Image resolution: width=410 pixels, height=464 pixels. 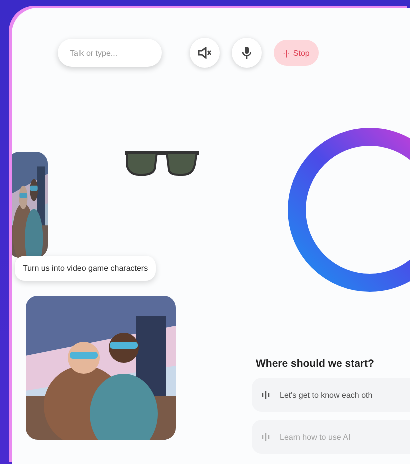 I want to click on prompt-message: Turn us into video game characters, so click(x=85, y=268).